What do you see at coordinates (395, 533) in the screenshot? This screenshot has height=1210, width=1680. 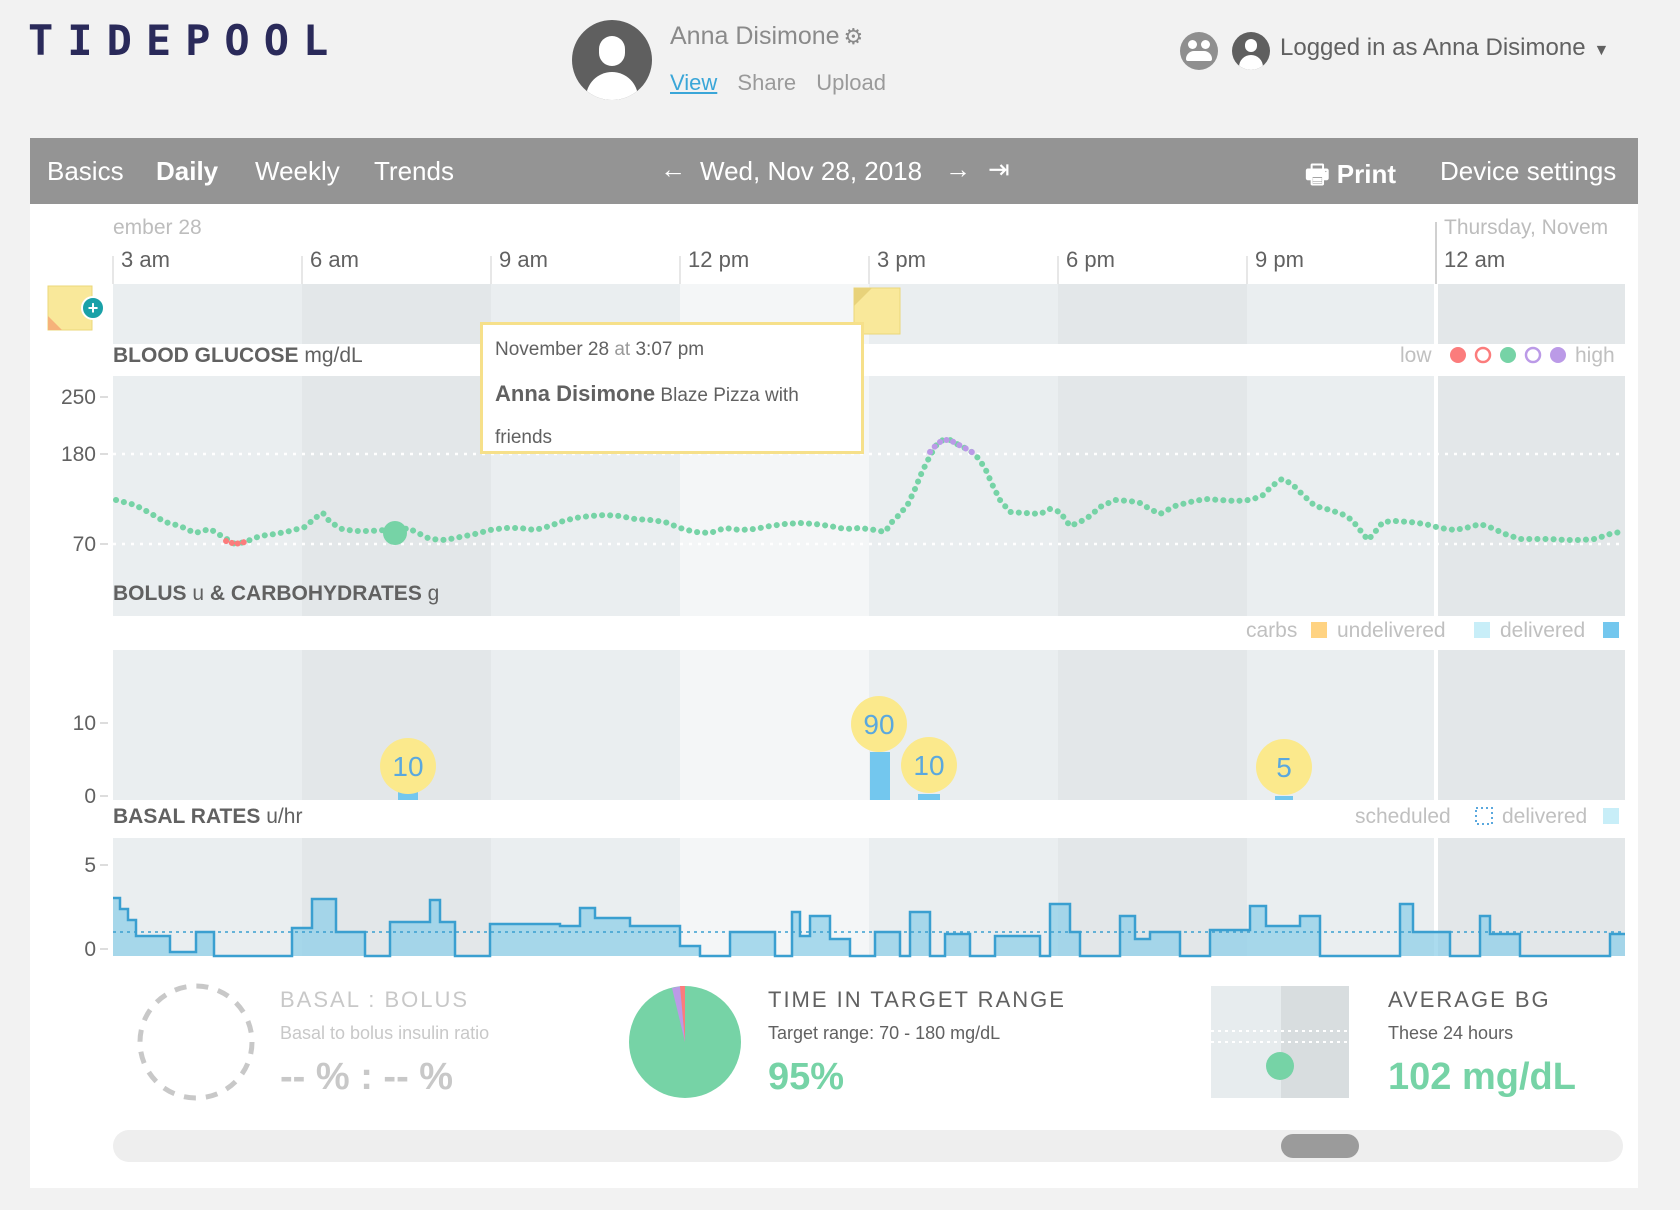 I see `smbg-reading` at bounding box center [395, 533].